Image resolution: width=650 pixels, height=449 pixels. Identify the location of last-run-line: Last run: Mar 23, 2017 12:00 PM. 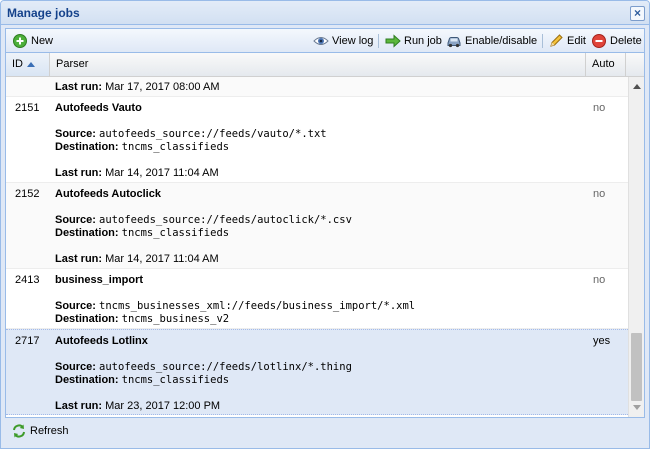
(137, 406).